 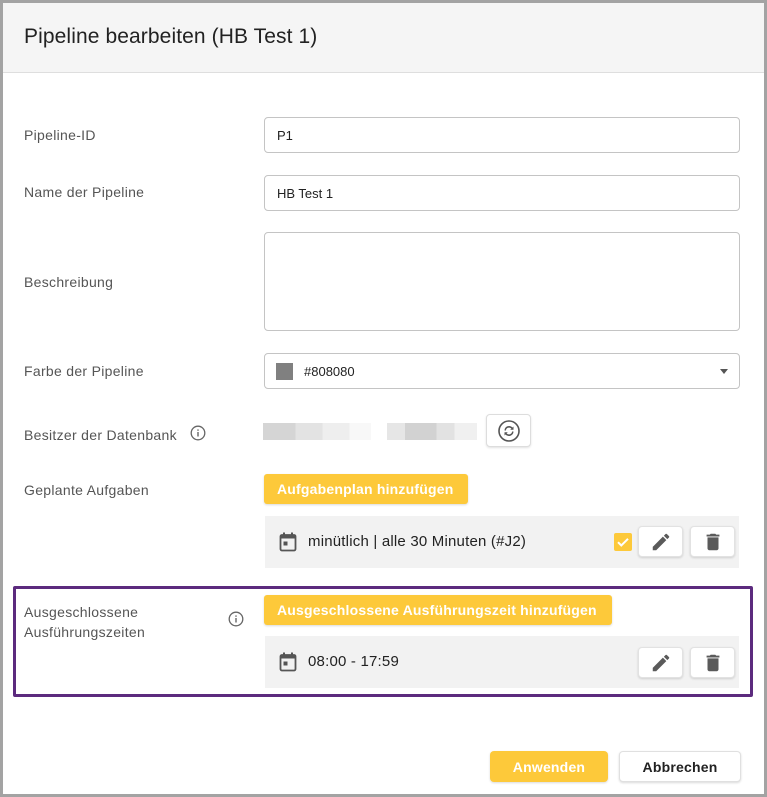 I want to click on dialog-header: Pipeline bearbeiten (HB Test 1), so click(x=383, y=38).